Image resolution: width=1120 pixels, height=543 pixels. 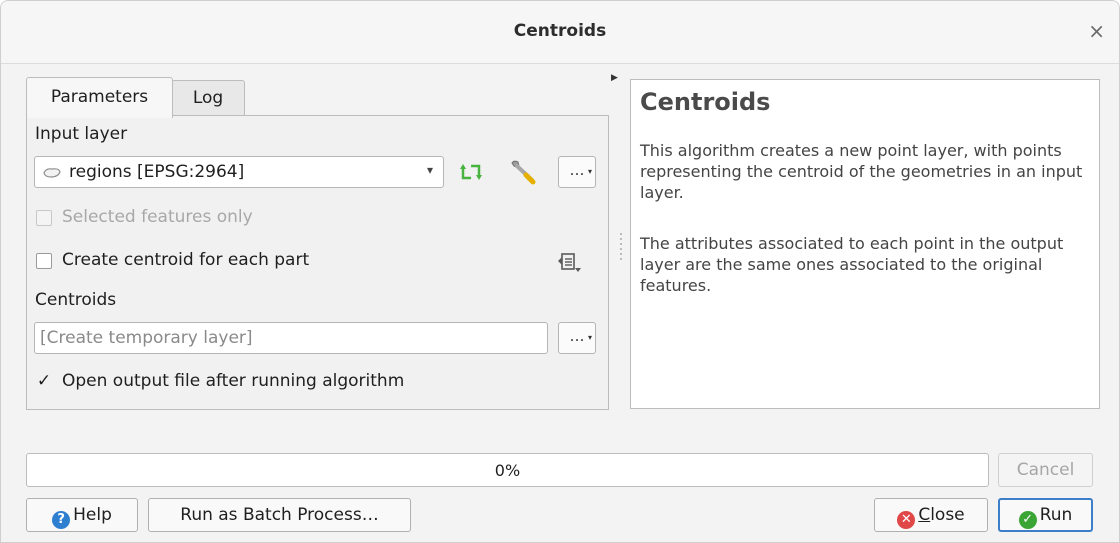 I want to click on tab-parameters: Parameters, so click(x=99, y=97).